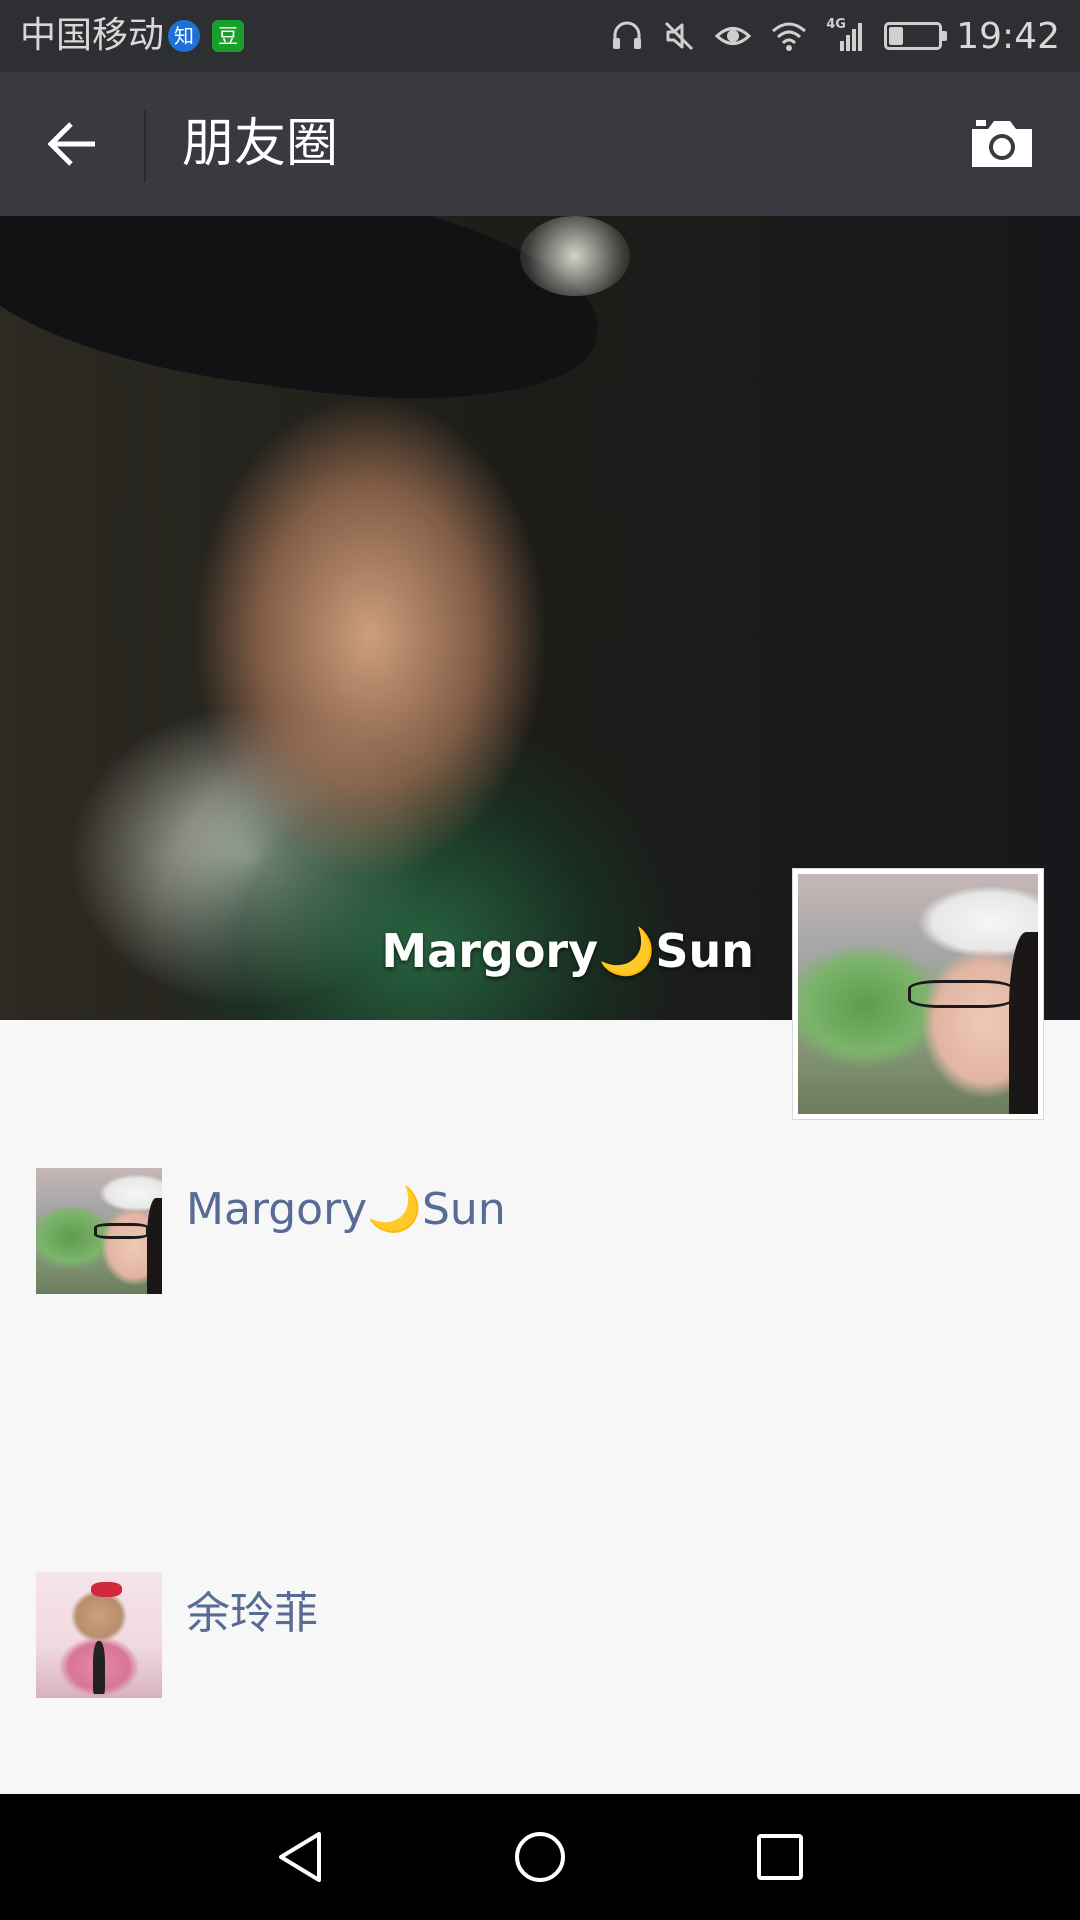  Describe the element at coordinates (567, 951) in the screenshot. I see `cover-user-name: Margory🌙Sun` at that location.